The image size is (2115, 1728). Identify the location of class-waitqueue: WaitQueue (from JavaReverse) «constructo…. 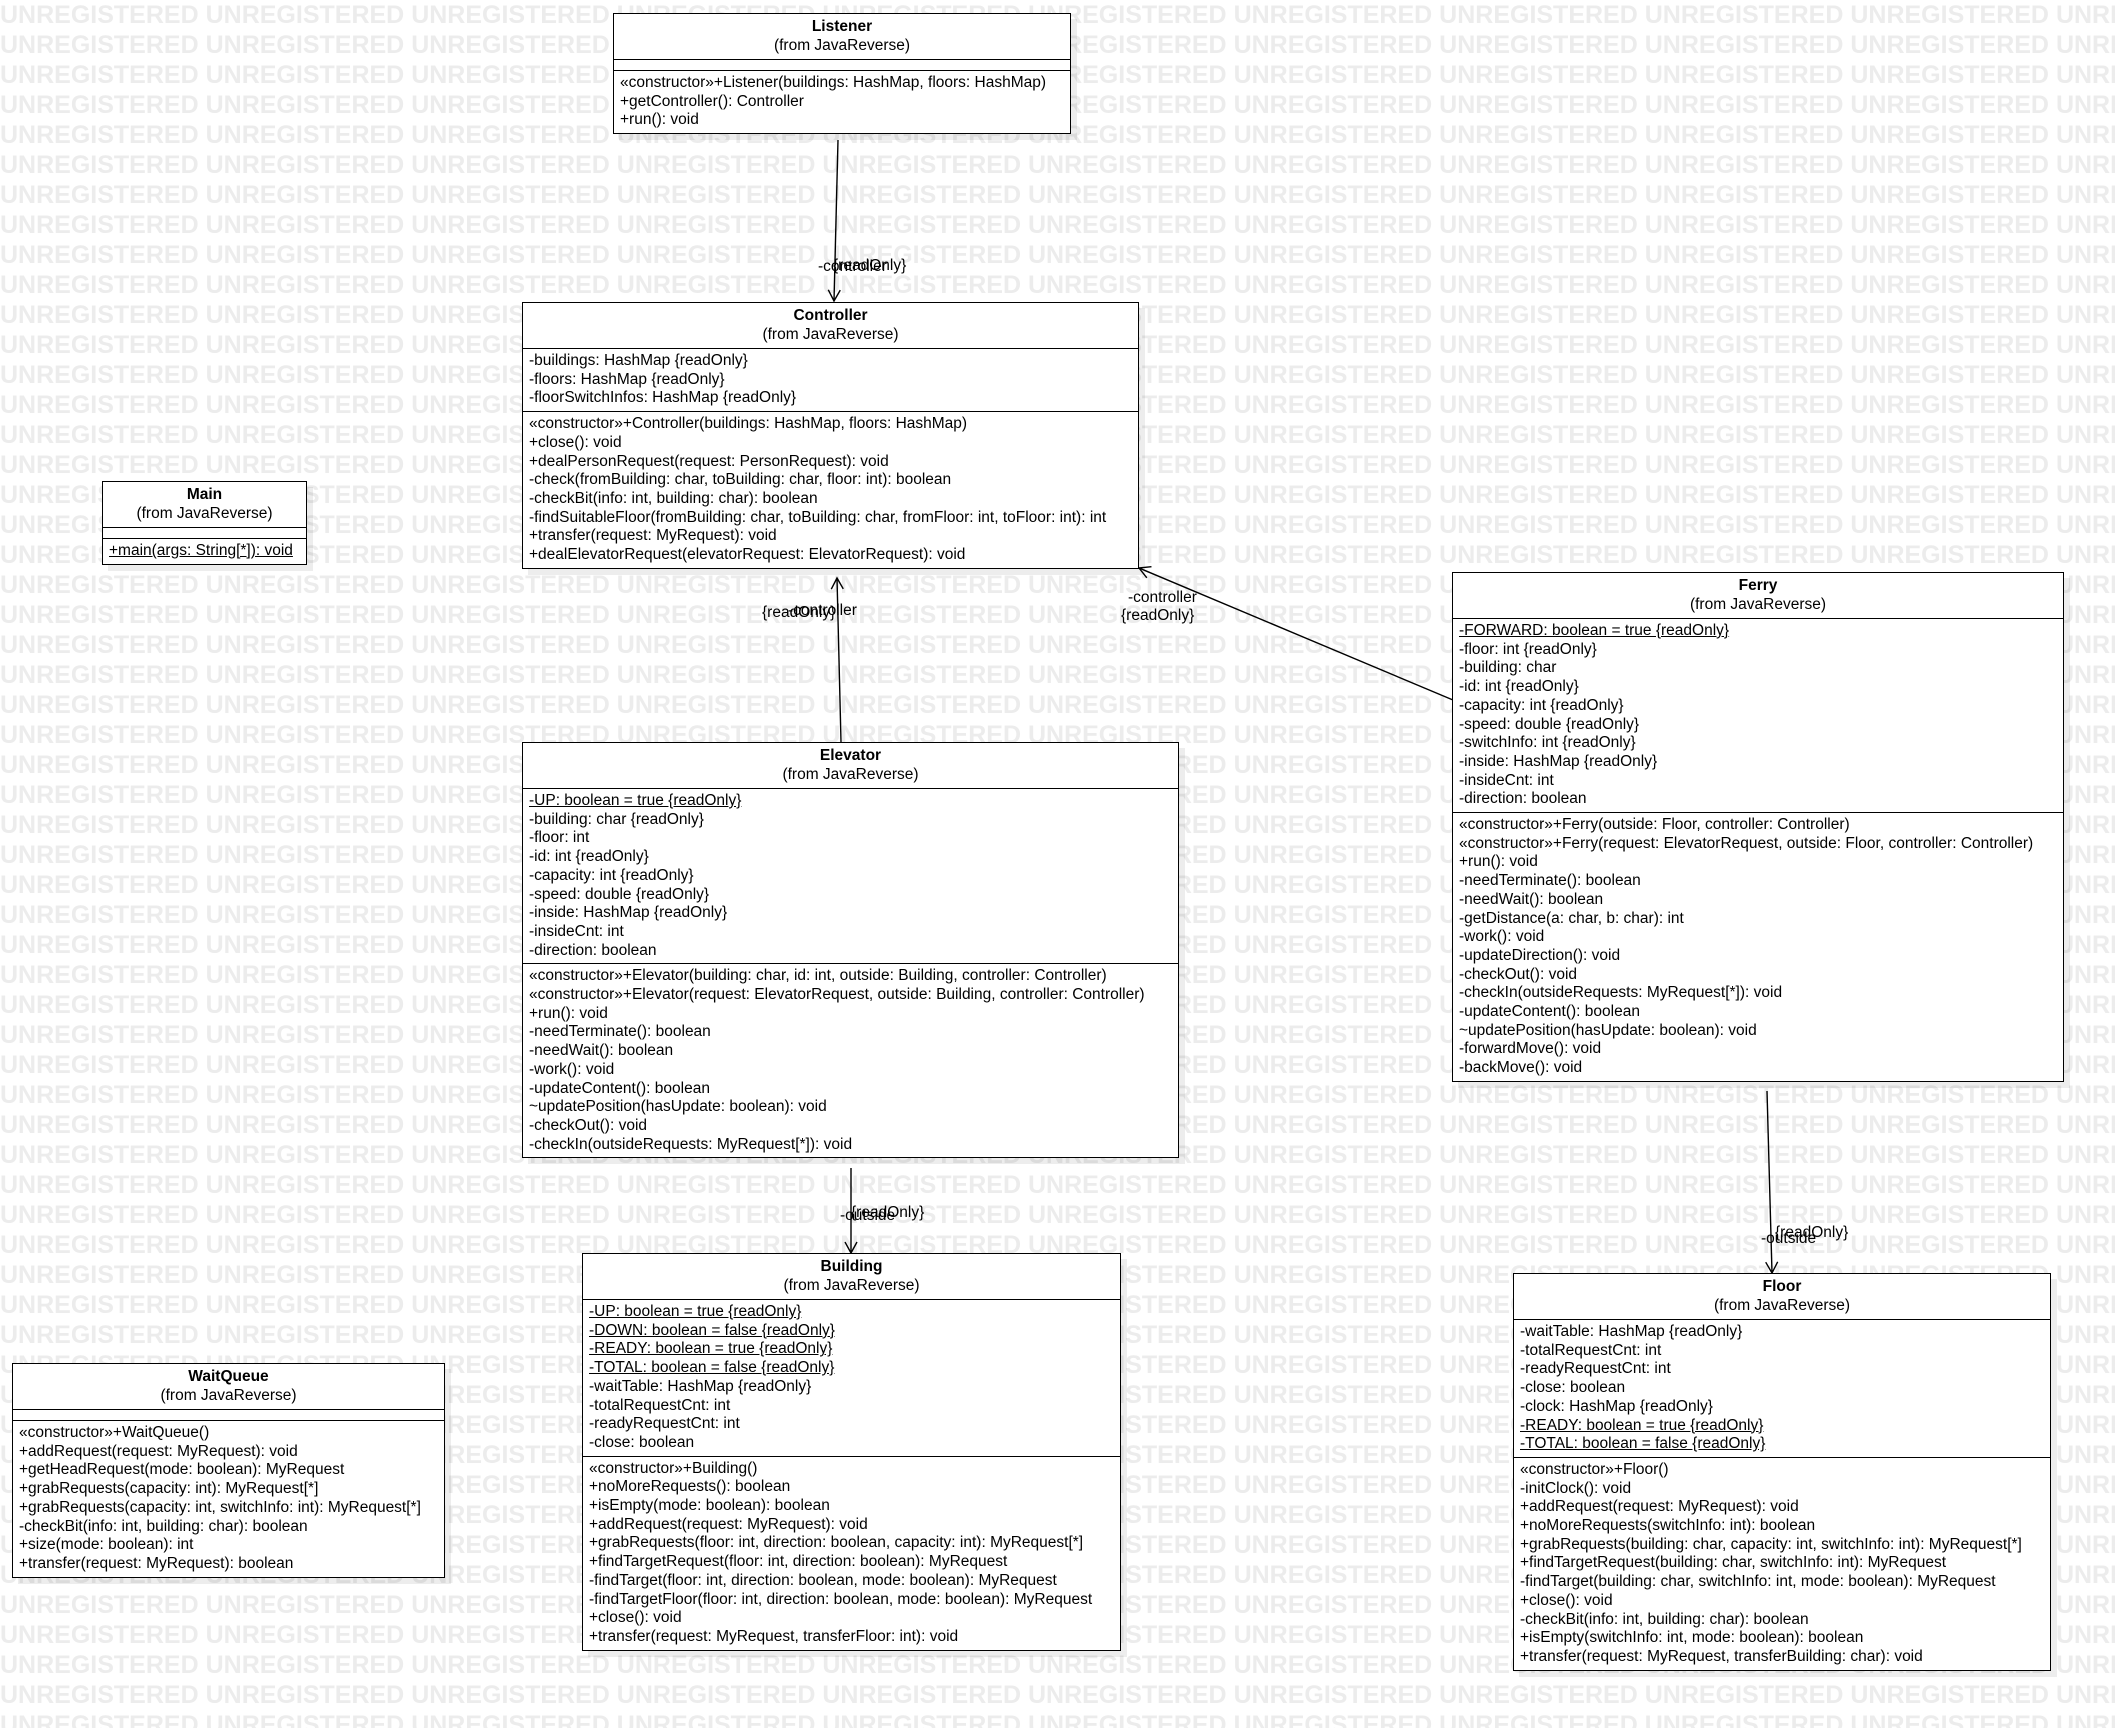
(228, 1470).